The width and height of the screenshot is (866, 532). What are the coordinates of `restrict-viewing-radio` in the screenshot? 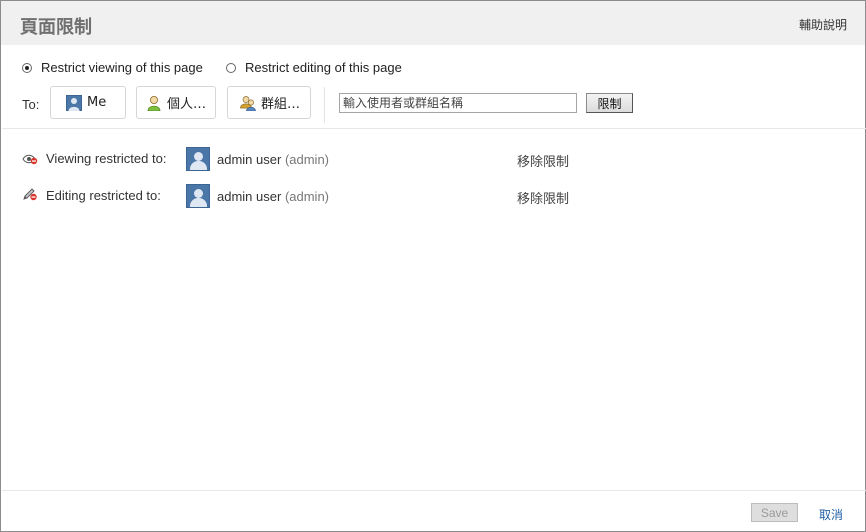 It's located at (27, 67).